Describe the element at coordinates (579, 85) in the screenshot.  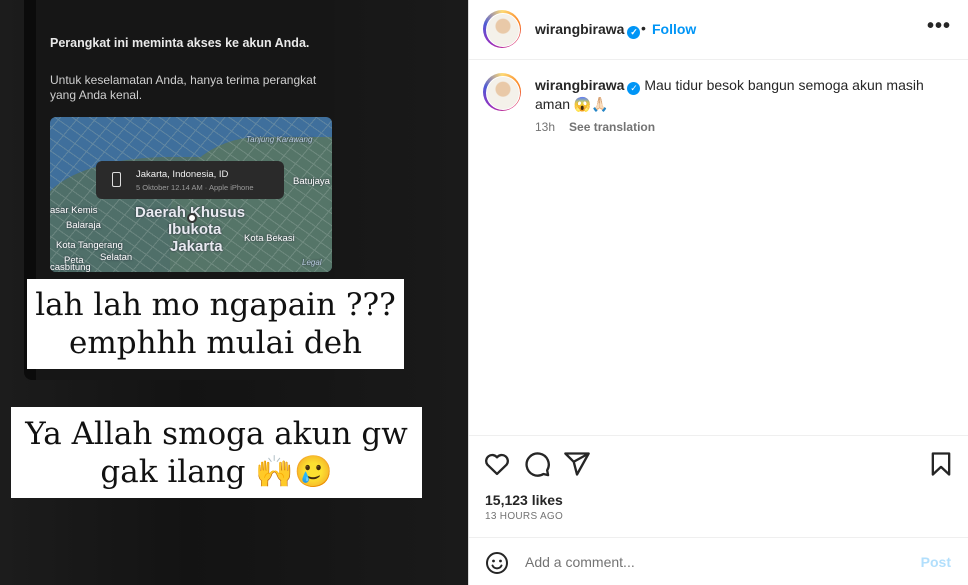
I see `caption-username: wirangbirawa` at that location.